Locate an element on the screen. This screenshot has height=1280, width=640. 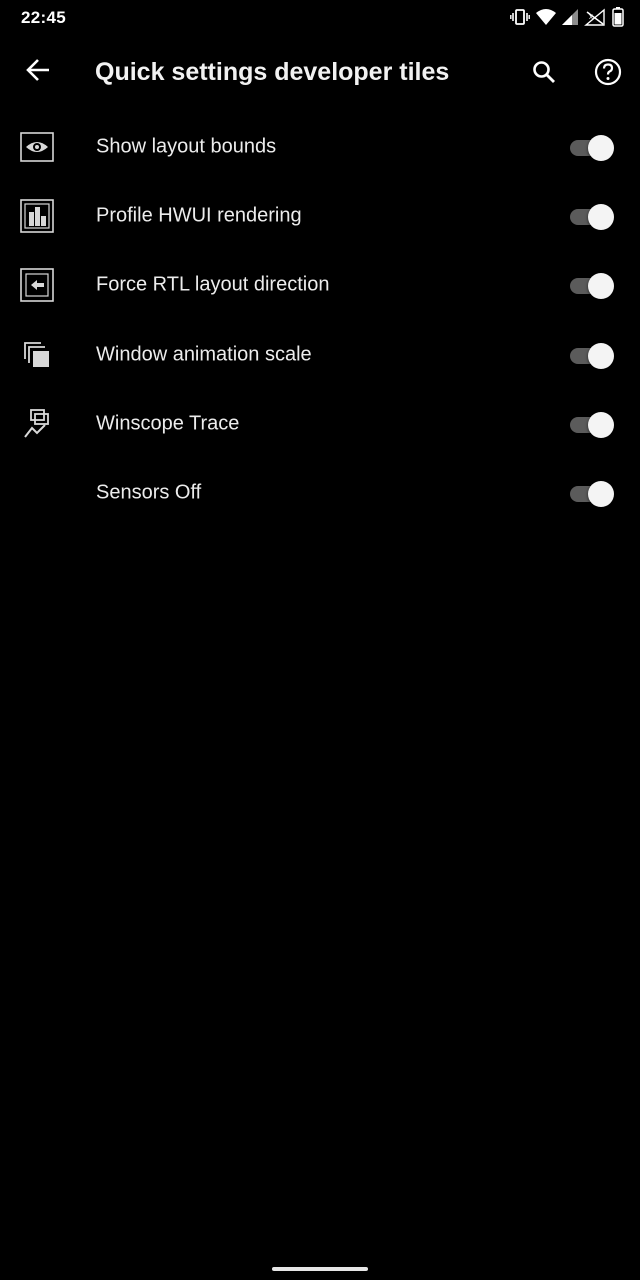
rtl-direction-icon is located at coordinates (37, 285).